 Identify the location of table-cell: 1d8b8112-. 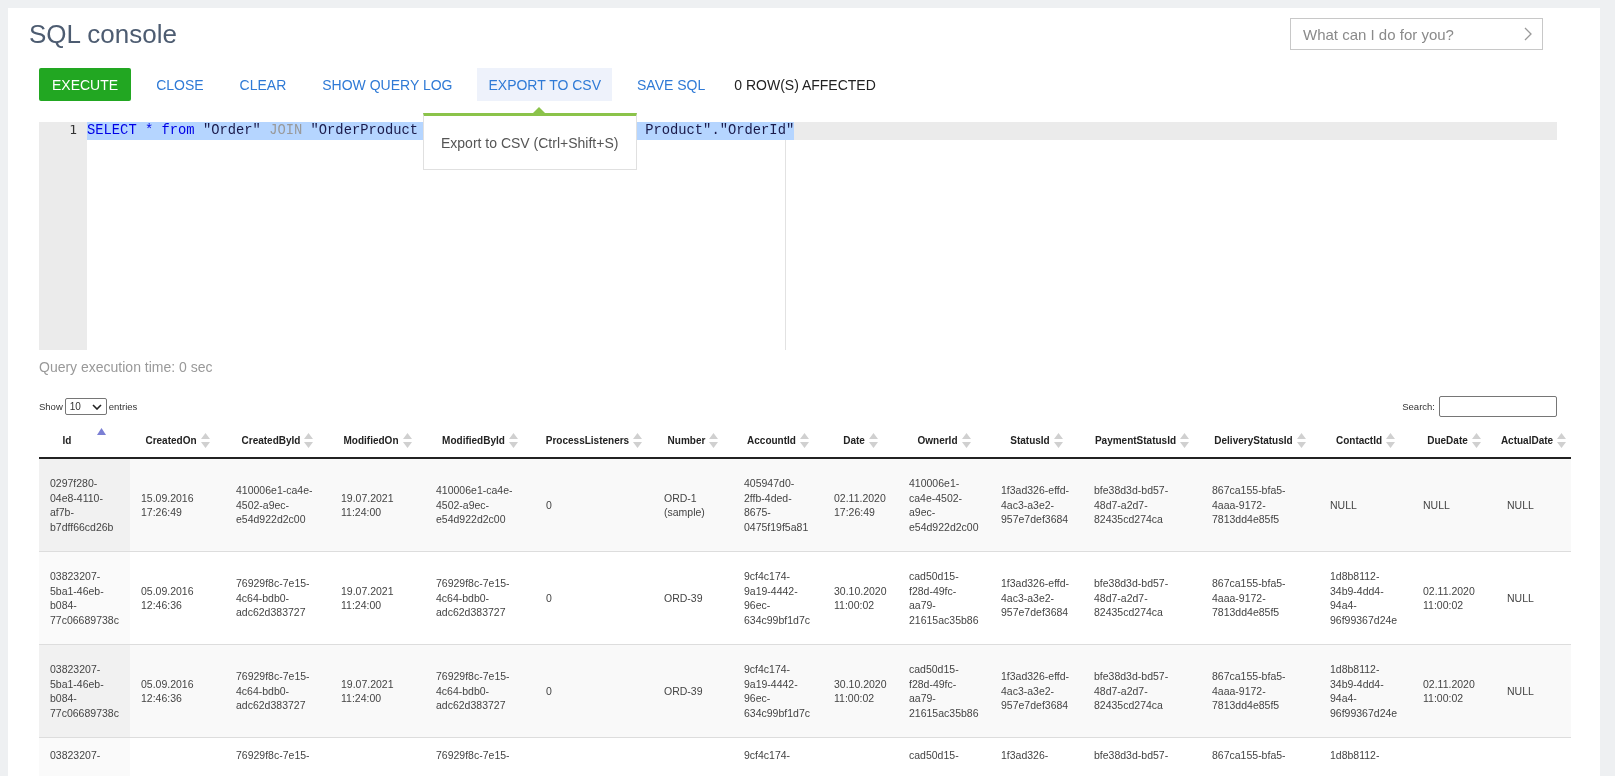
(1355, 755).